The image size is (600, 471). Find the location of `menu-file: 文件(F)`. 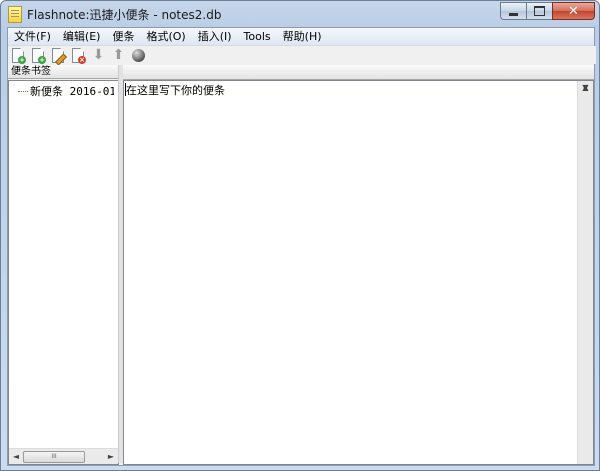

menu-file: 文件(F) is located at coordinates (32, 36).